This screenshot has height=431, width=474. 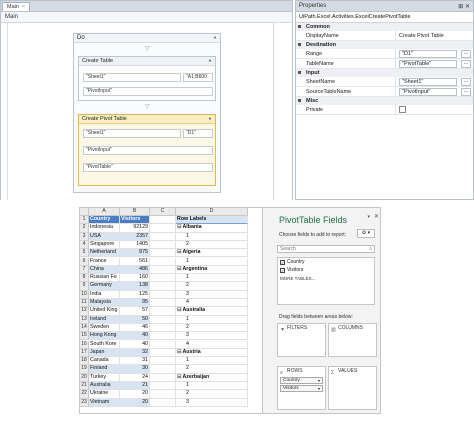 I want to click on cell-country: United King, so click(x=104, y=311).